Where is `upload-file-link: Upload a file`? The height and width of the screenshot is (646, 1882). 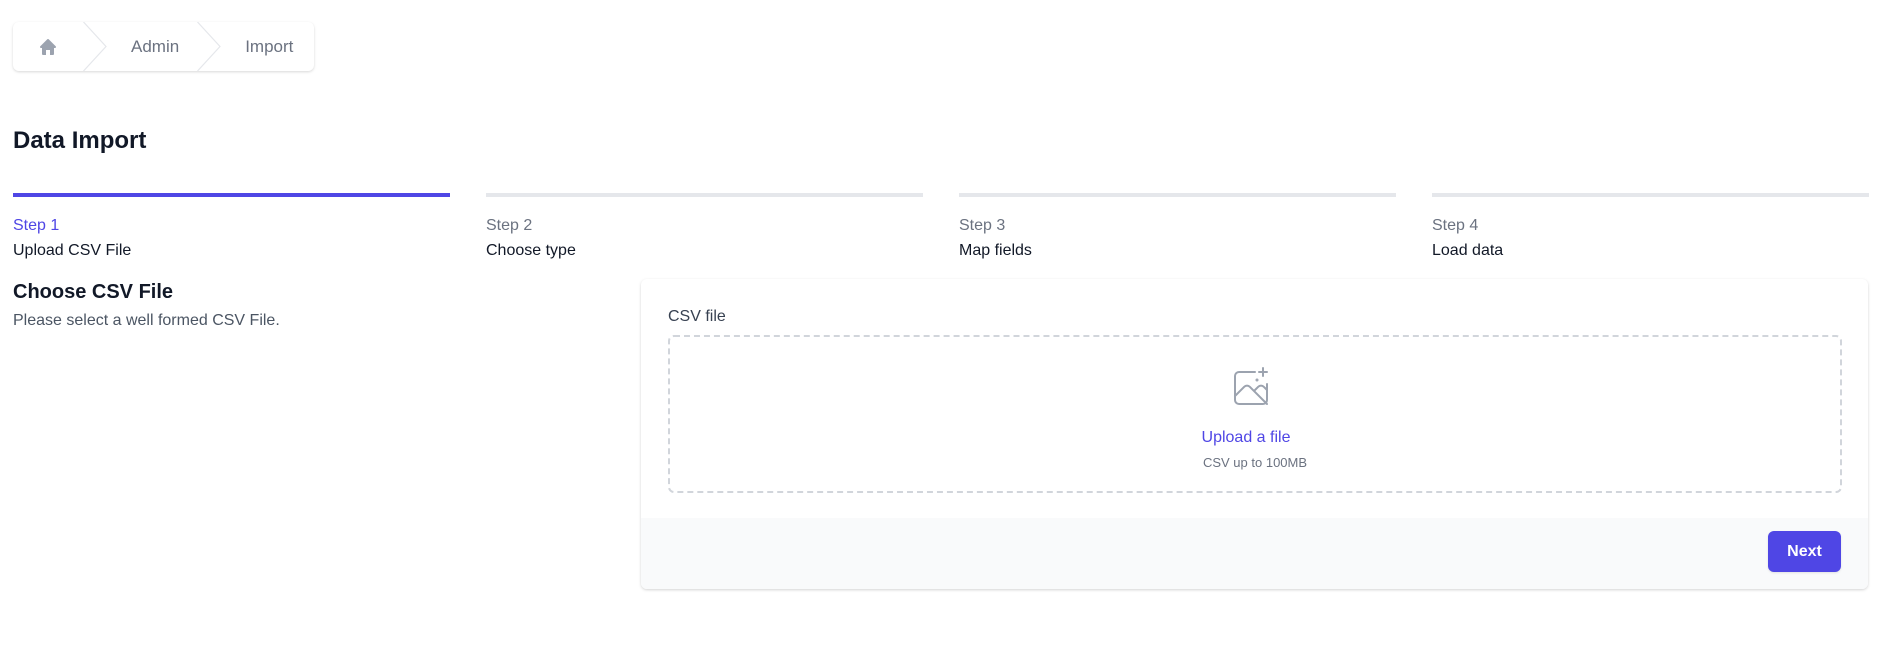 upload-file-link: Upload a file is located at coordinates (1255, 438).